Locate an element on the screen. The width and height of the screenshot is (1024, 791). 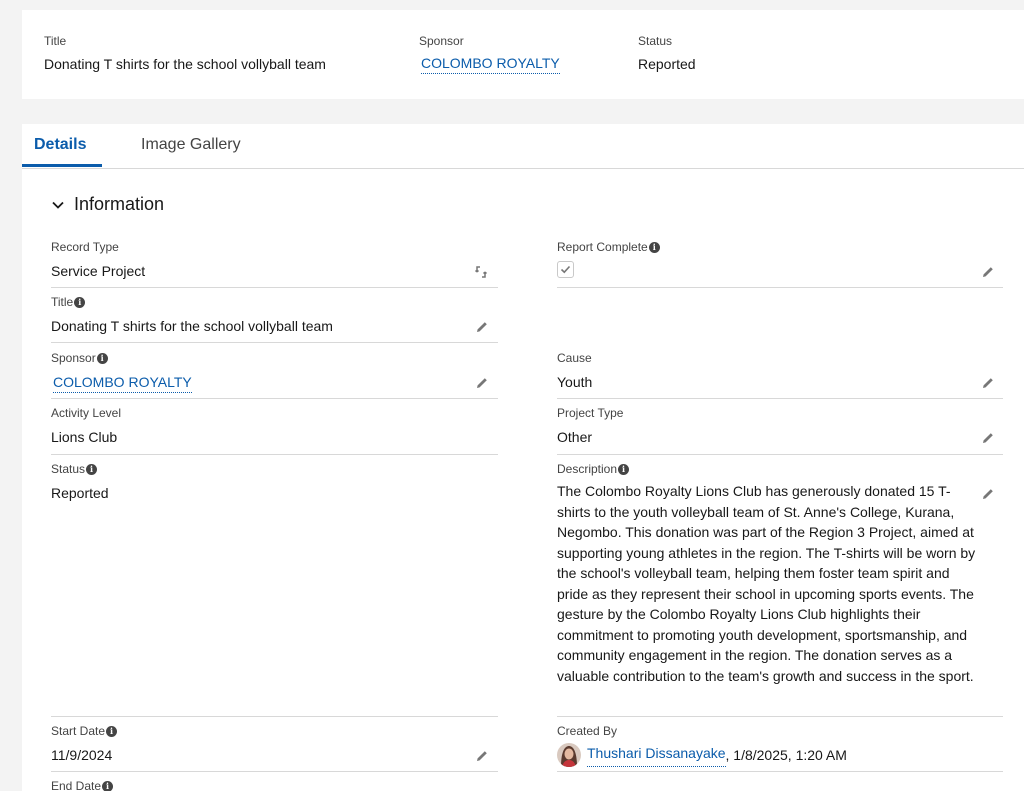
highlight-status-label: Status is located at coordinates (655, 41).